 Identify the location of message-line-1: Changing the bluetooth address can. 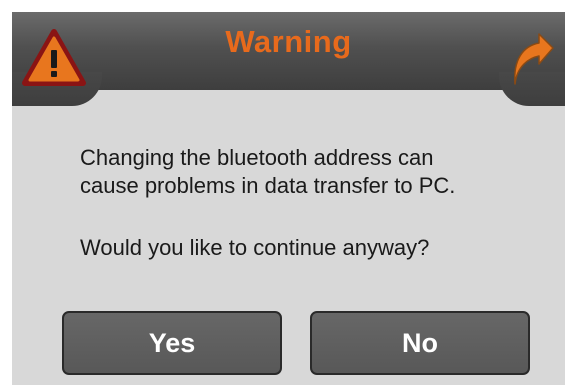
(257, 157).